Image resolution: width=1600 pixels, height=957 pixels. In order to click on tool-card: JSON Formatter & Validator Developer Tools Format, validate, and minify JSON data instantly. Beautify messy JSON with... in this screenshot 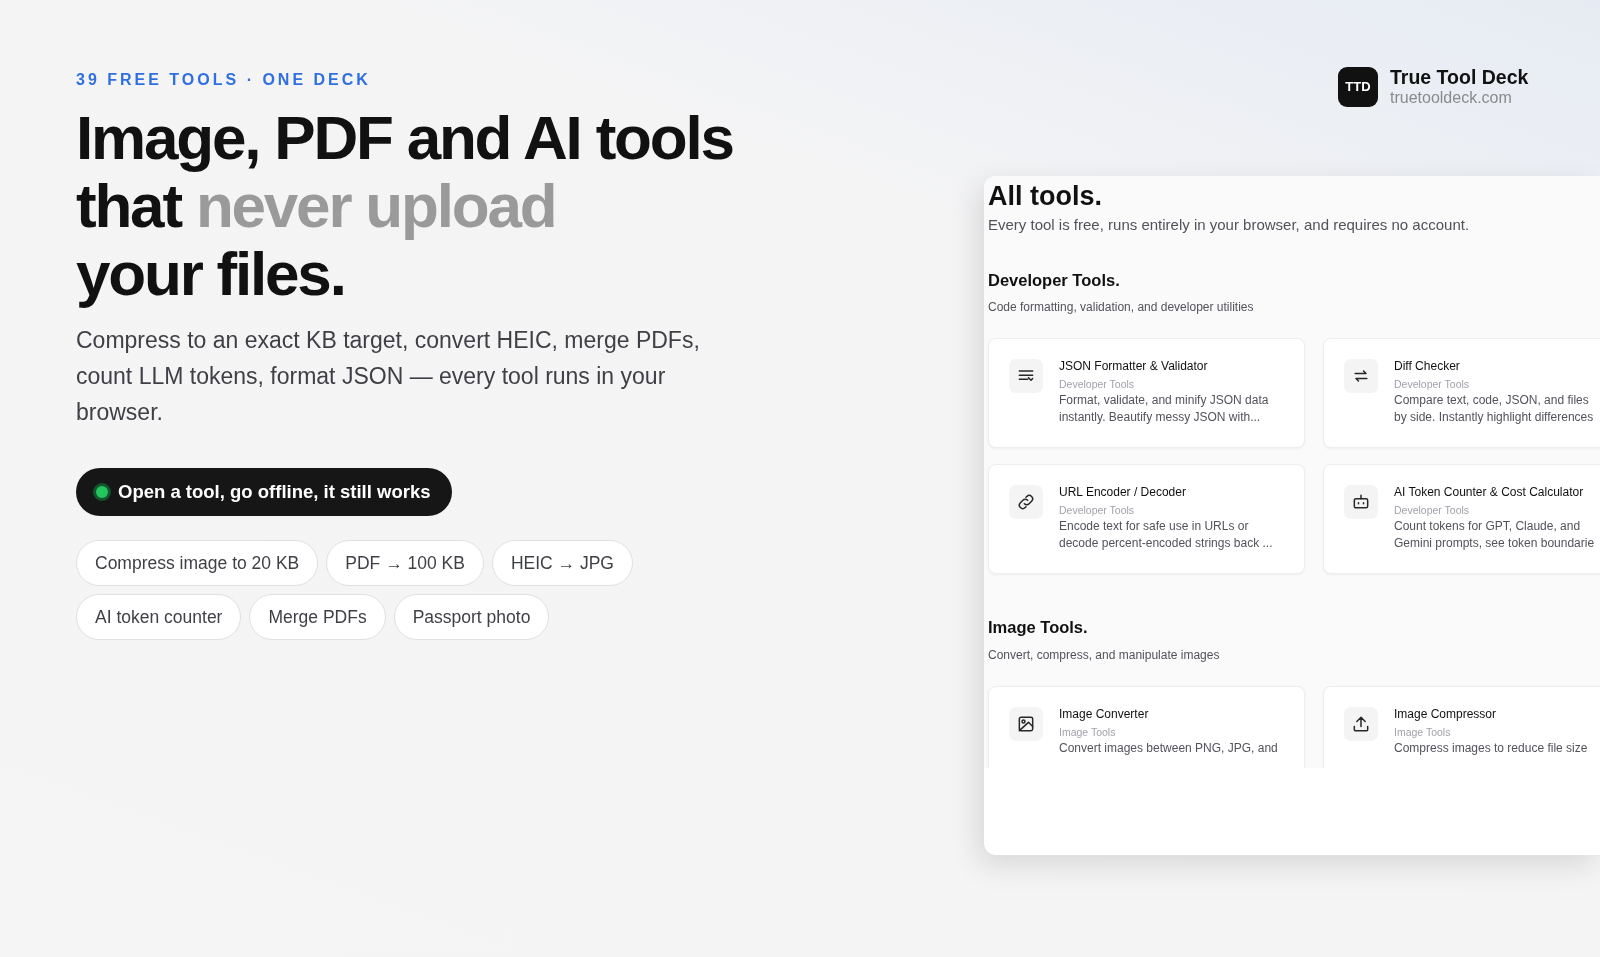, I will do `click(1146, 393)`.